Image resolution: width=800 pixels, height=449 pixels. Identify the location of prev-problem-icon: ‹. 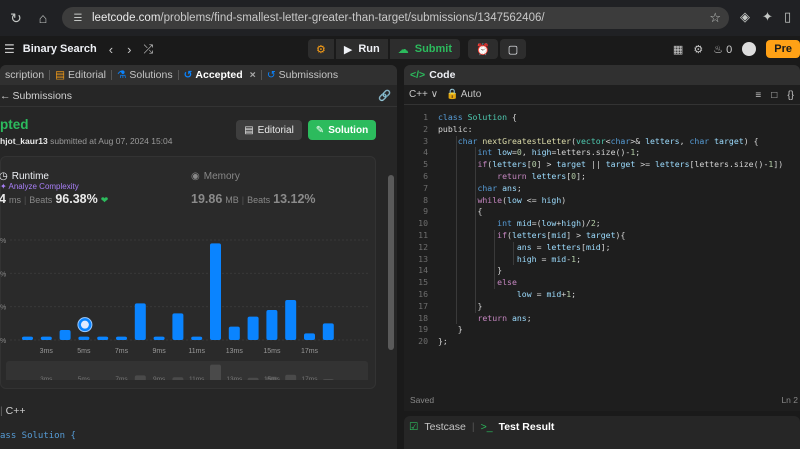
(111, 49).